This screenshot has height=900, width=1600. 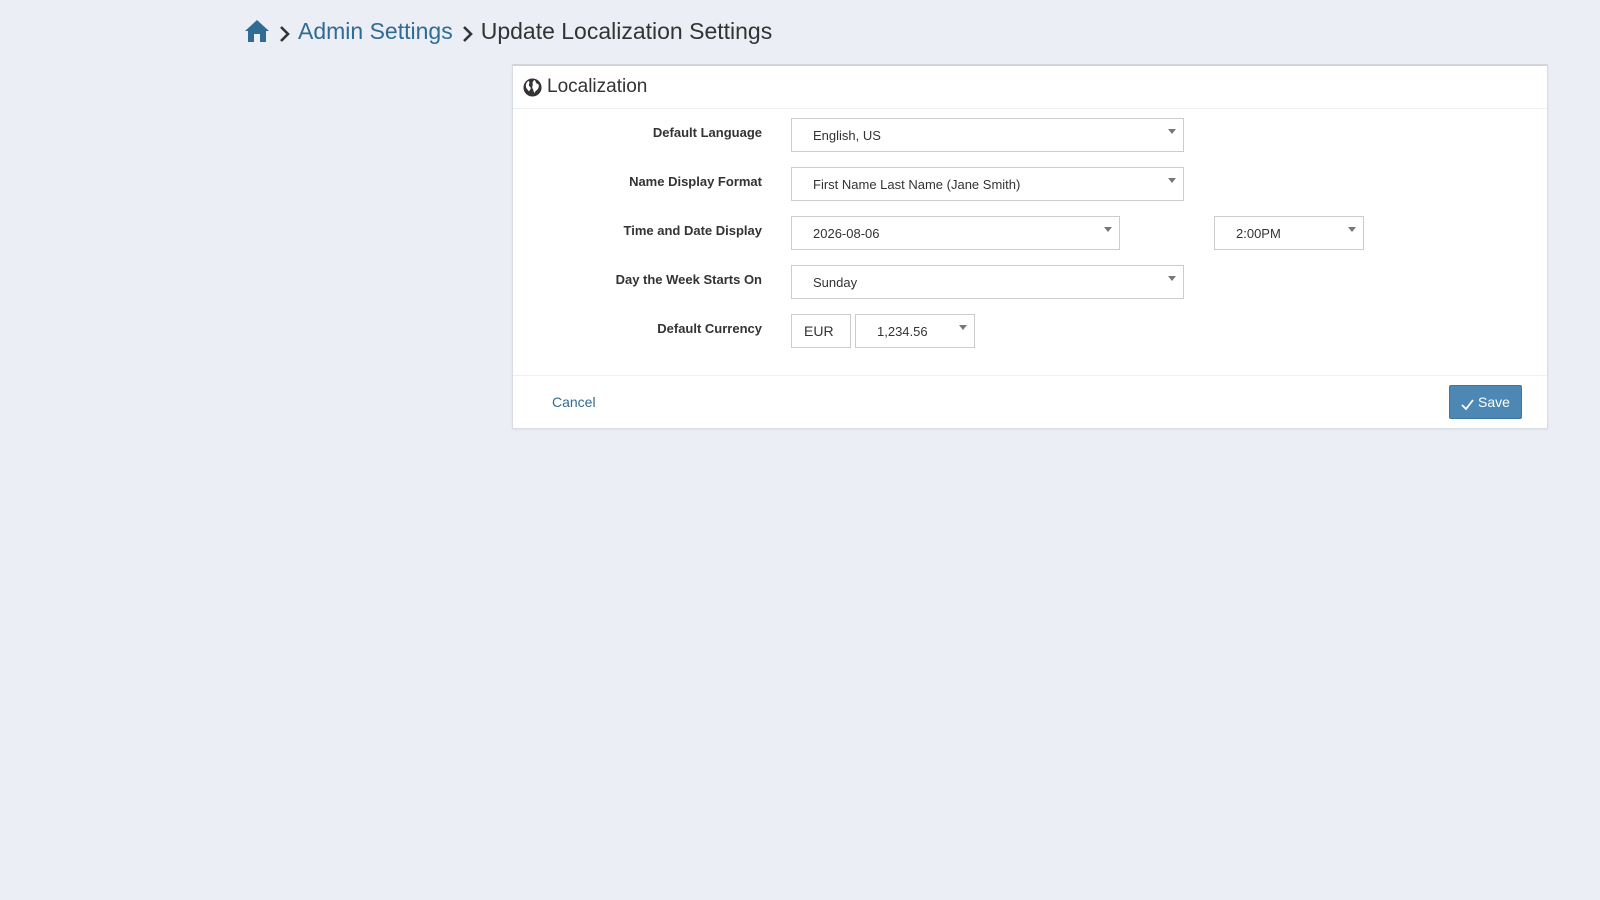 What do you see at coordinates (257, 31) in the screenshot?
I see `home-icon` at bounding box center [257, 31].